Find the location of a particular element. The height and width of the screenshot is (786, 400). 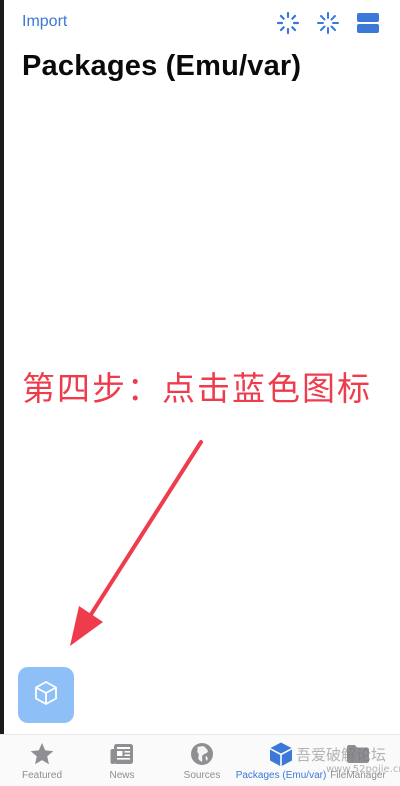

page-title: Packages (Emu/var) is located at coordinates (162, 66).